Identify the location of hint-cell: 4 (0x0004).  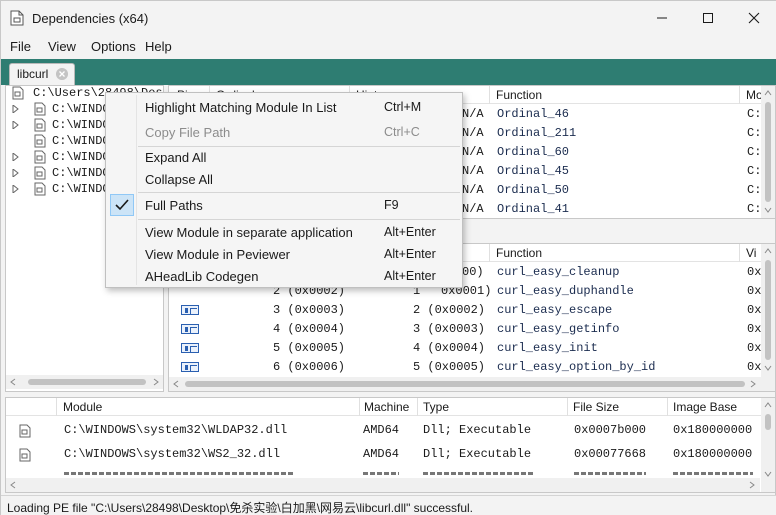
(449, 348).